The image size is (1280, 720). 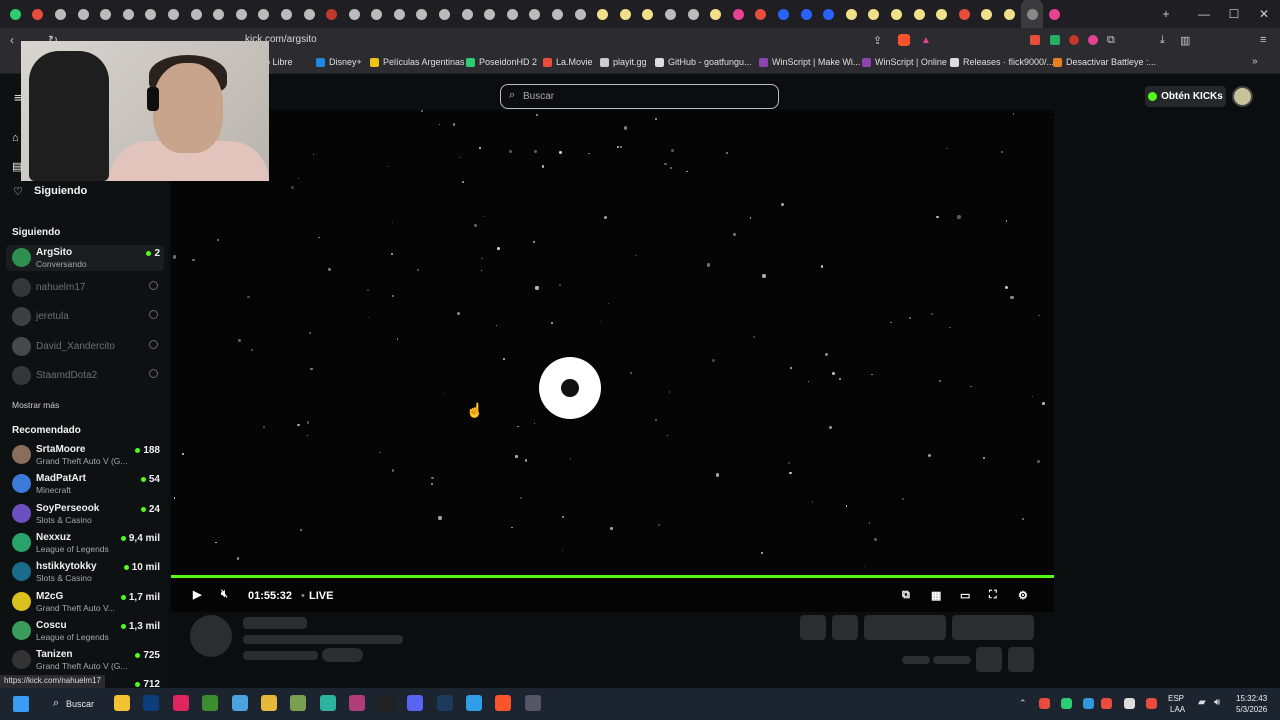 I want to click on clip-icon: ▦, so click(x=936, y=595).